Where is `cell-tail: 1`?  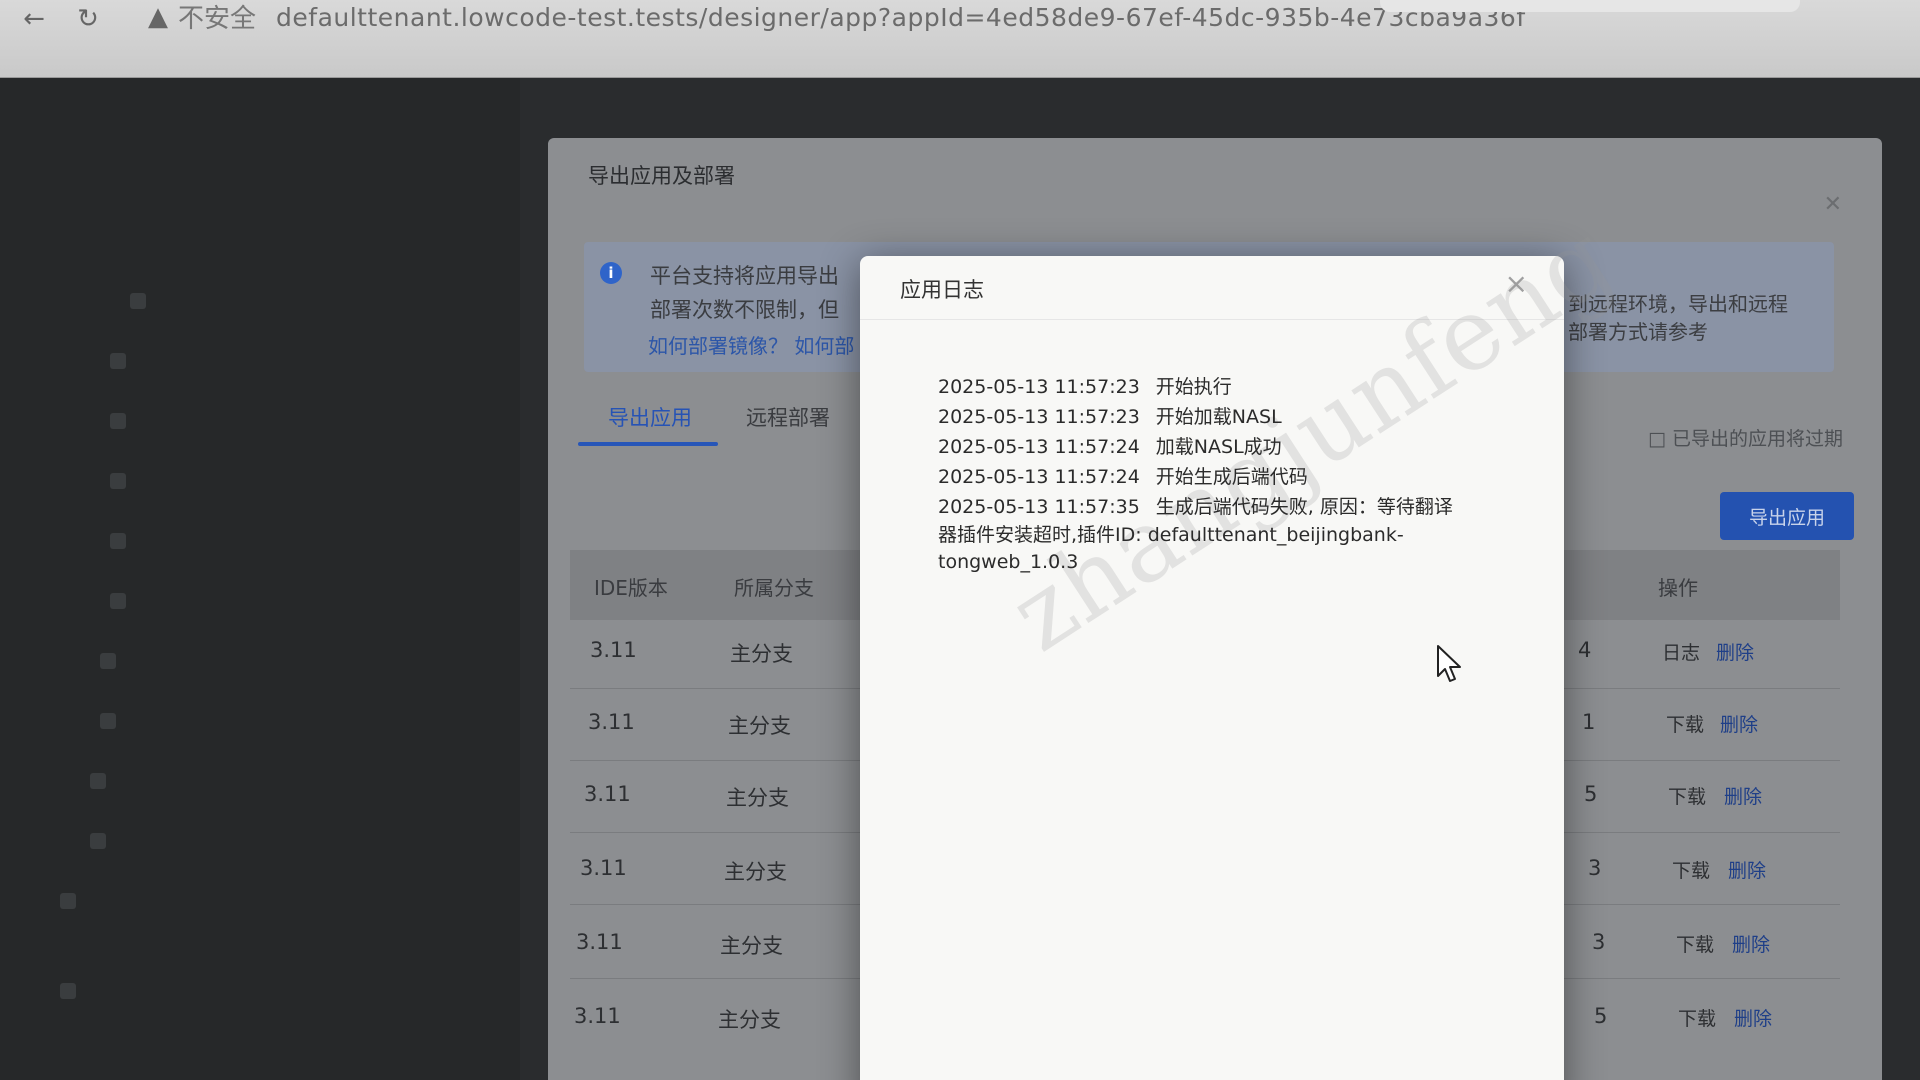 cell-tail: 1 is located at coordinates (1589, 722).